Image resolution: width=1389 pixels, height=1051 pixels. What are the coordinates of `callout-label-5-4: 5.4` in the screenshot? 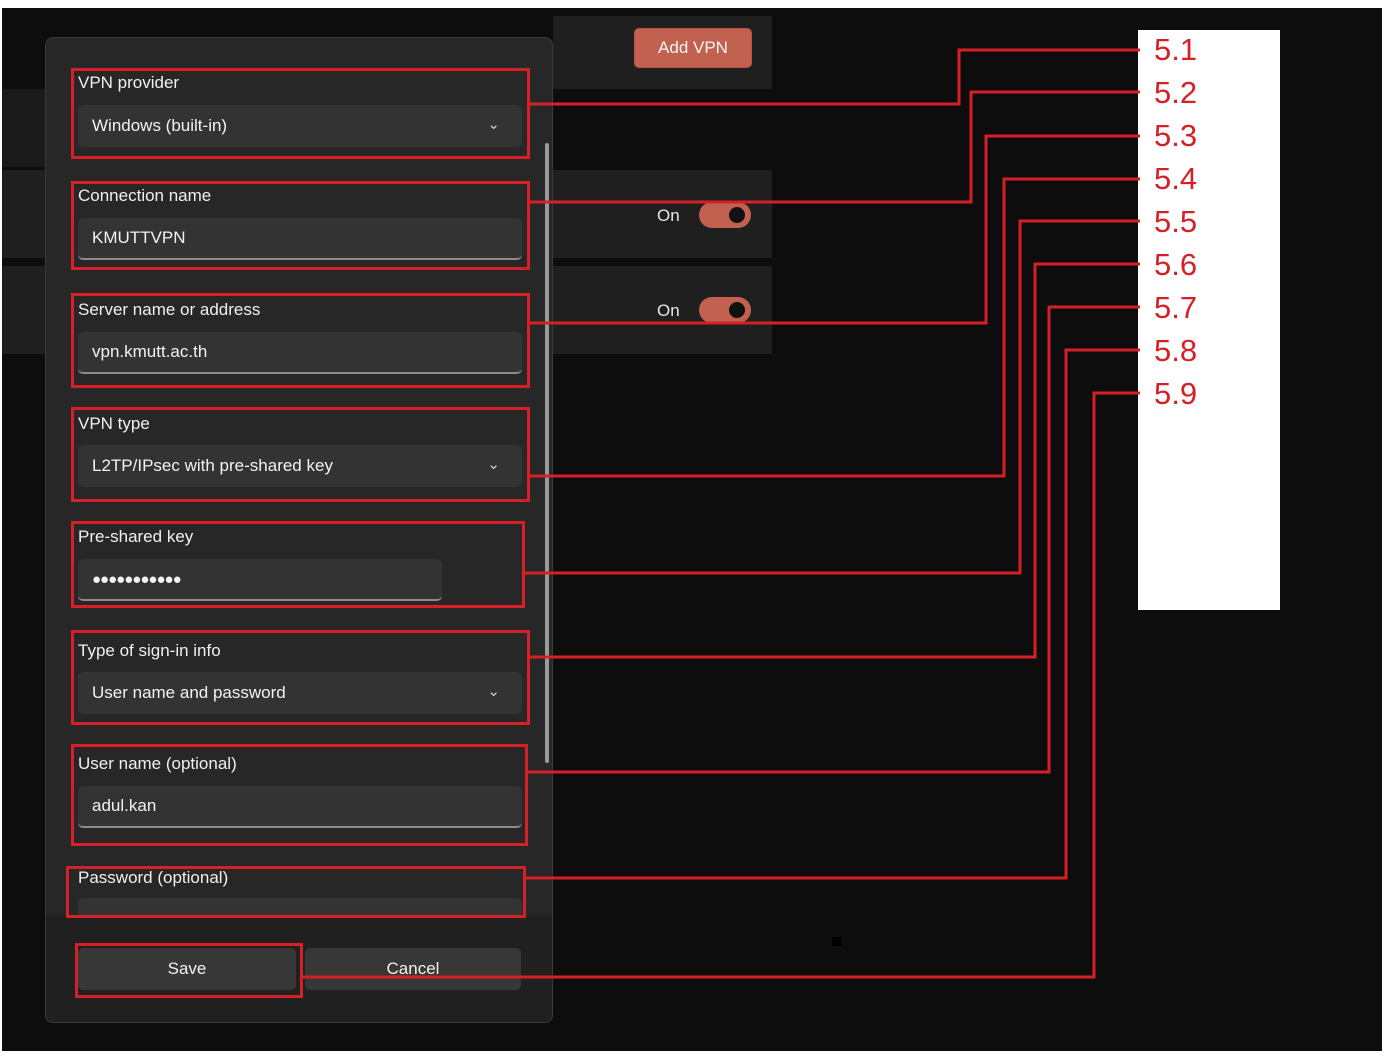 It's located at (1176, 178).